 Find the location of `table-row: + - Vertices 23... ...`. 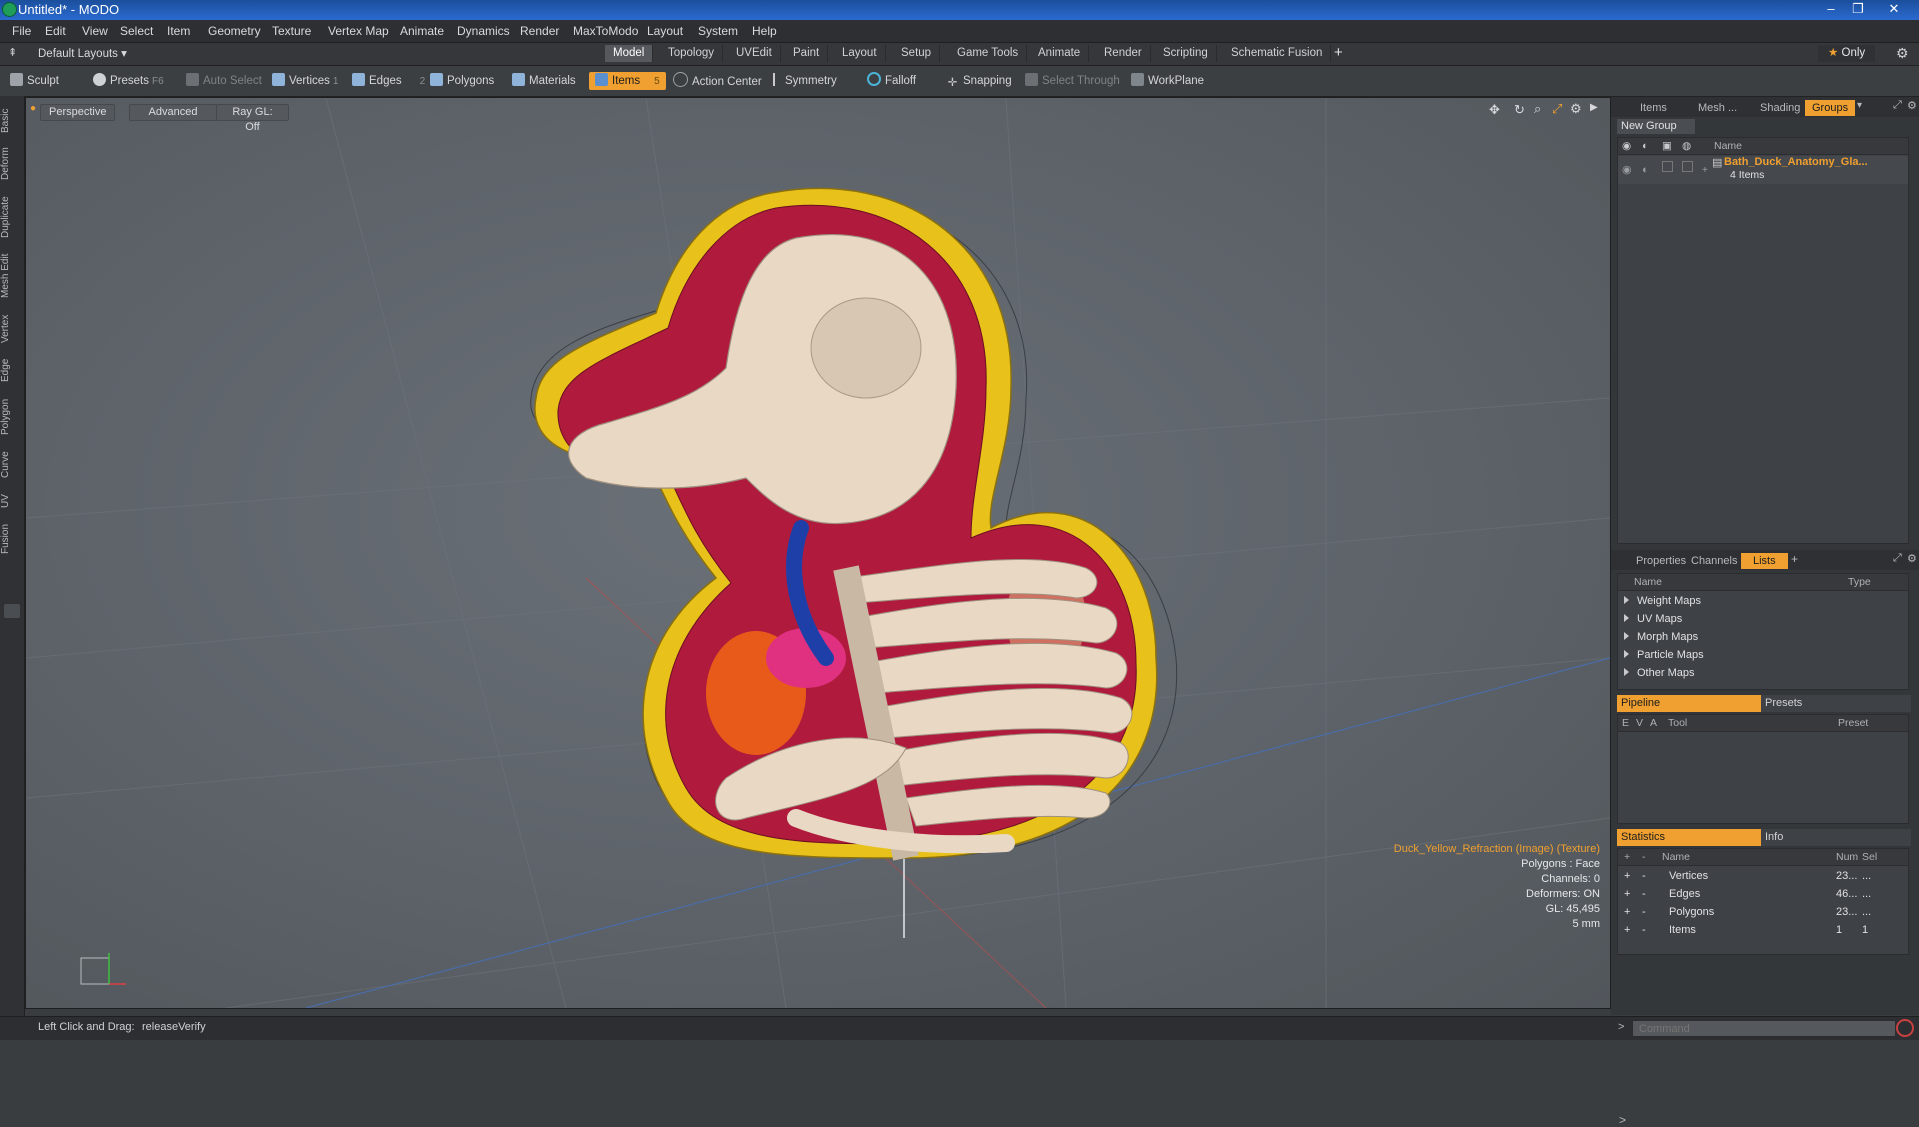

table-row: + - Vertices 23... ... is located at coordinates (1763, 876).